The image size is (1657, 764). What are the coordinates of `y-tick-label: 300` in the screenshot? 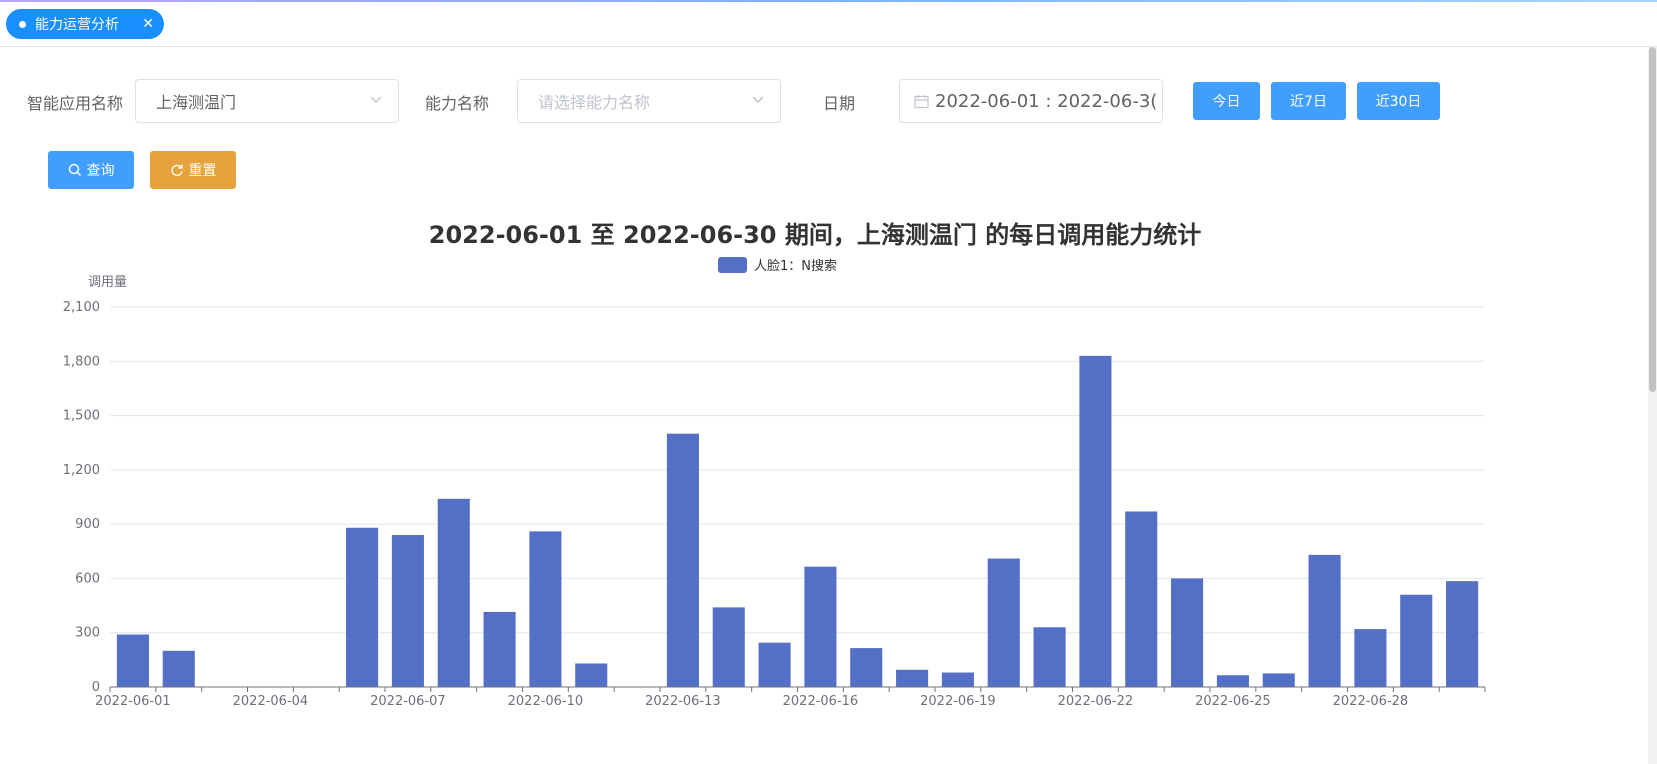 It's located at (87, 633).